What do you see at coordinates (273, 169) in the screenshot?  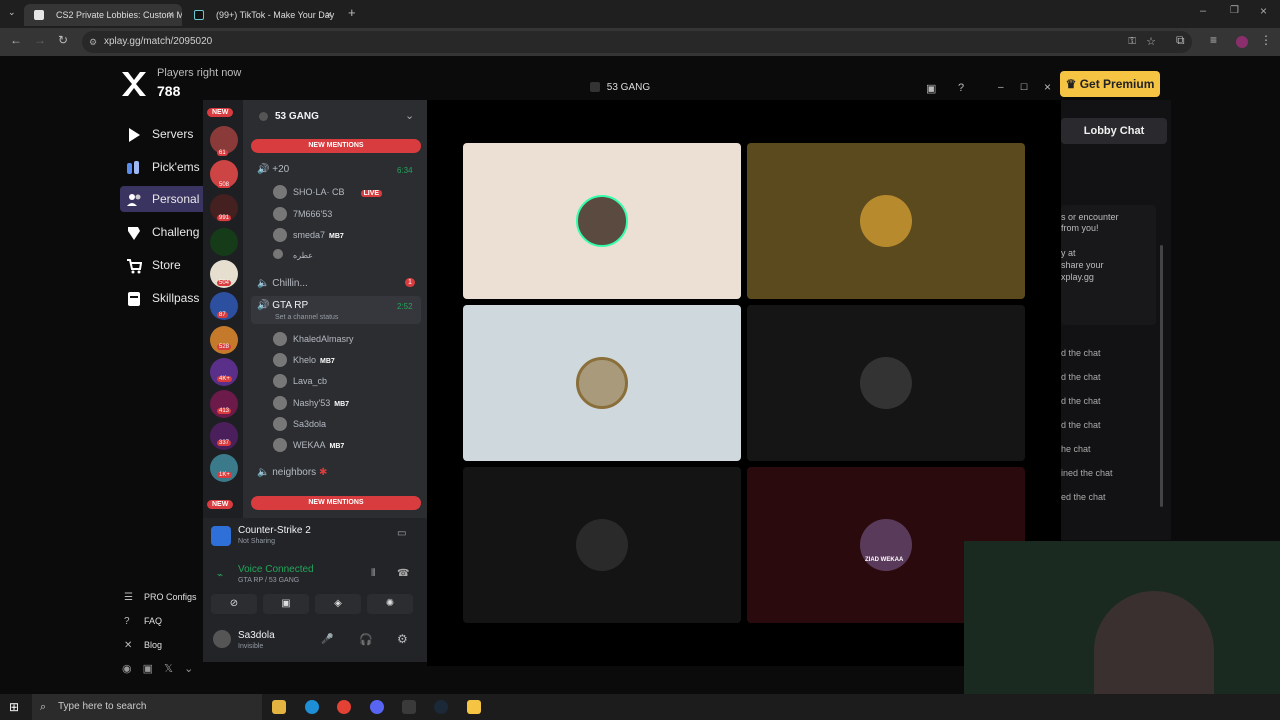 I see `voice-channel-plus20: 🔊 +20` at bounding box center [273, 169].